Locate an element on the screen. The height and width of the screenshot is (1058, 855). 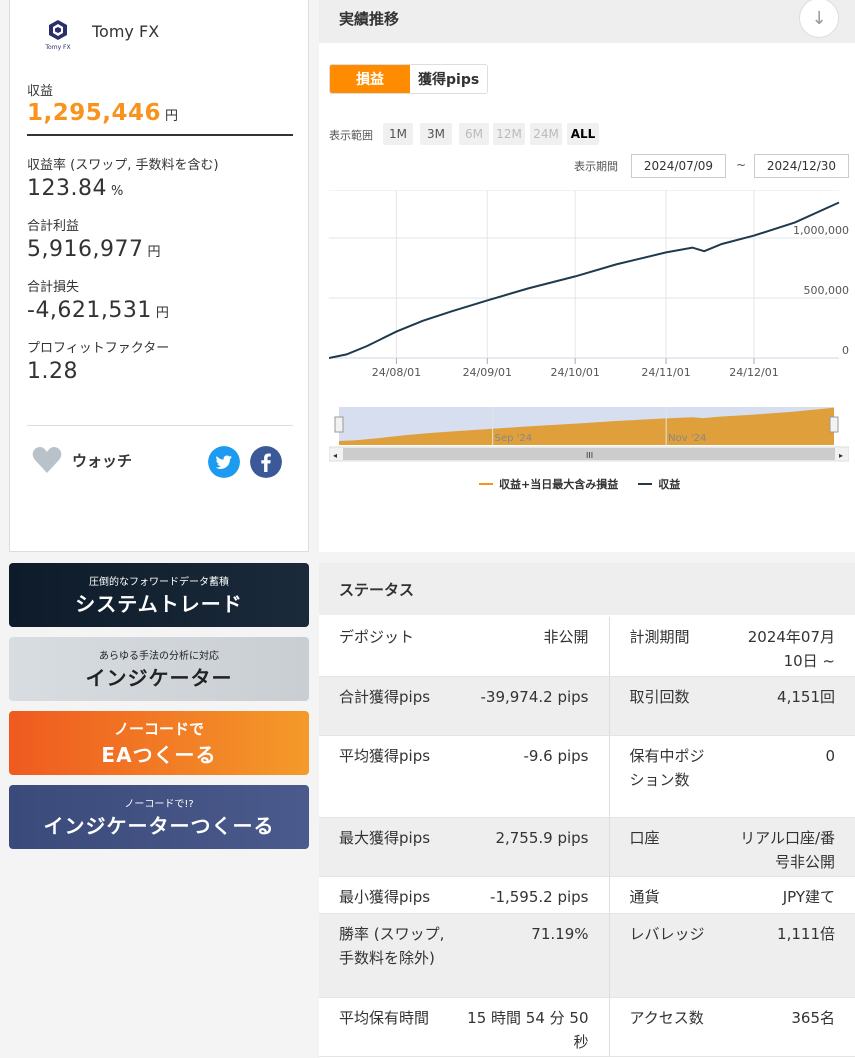
watch-label: ウォッチ is located at coordinates (102, 460).